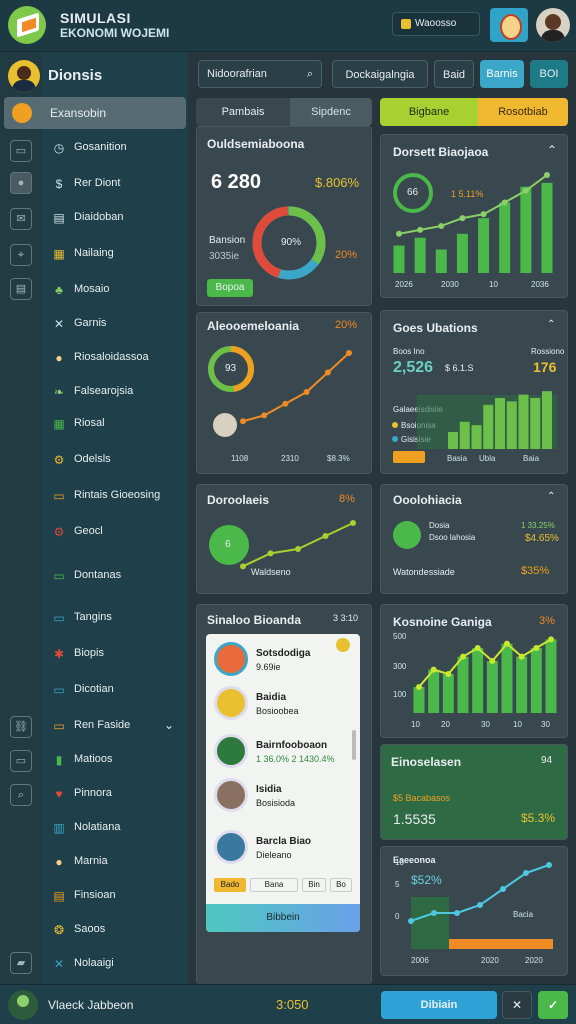 The image size is (576, 1024). What do you see at coordinates (230, 288) in the screenshot?
I see `status-badge: Bopoa` at bounding box center [230, 288].